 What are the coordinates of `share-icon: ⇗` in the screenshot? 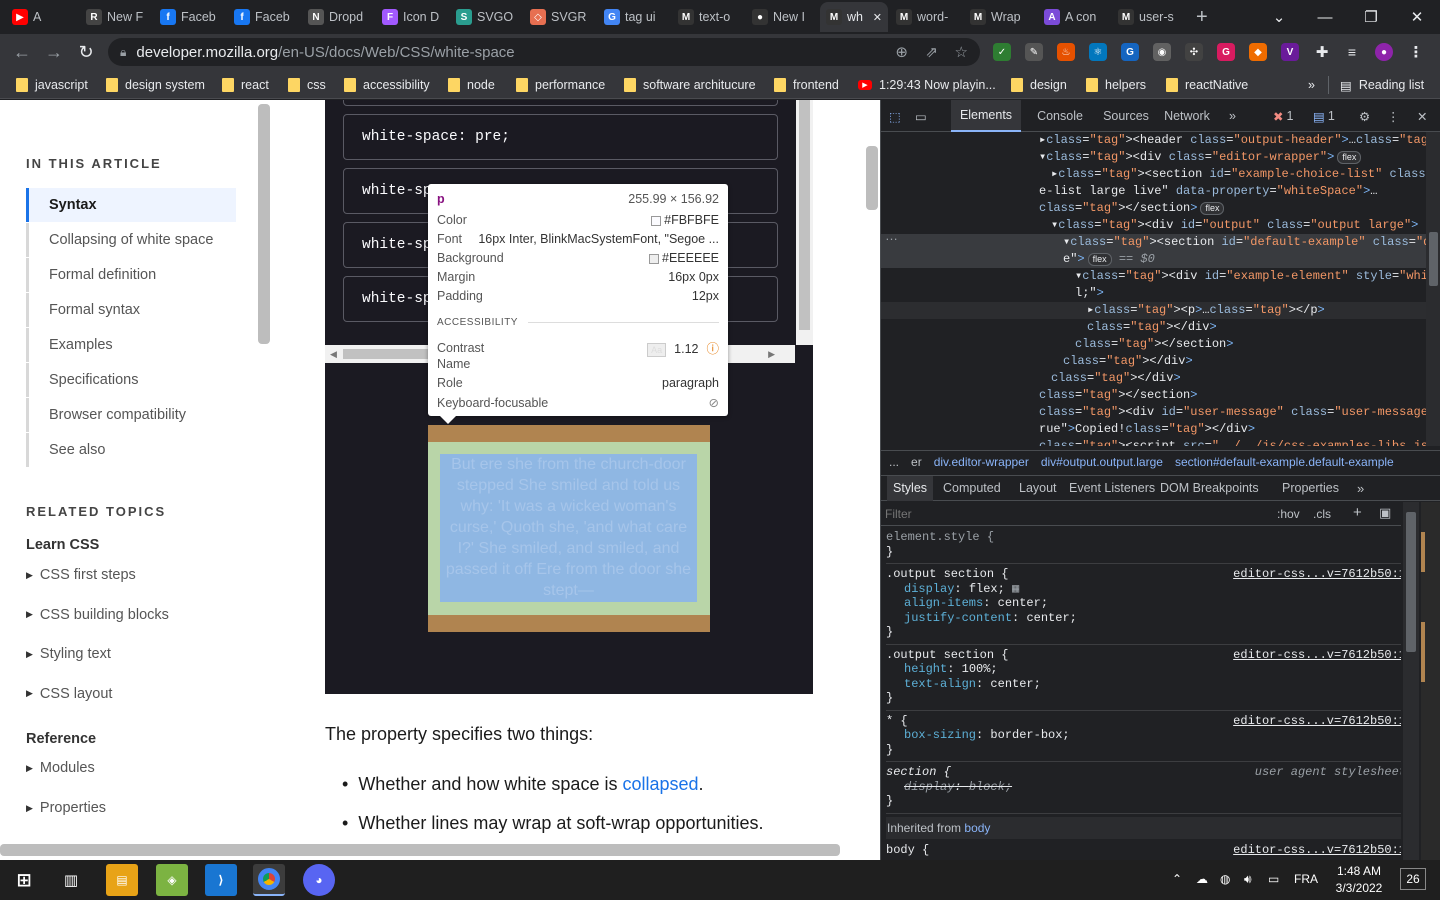 It's located at (931, 52).